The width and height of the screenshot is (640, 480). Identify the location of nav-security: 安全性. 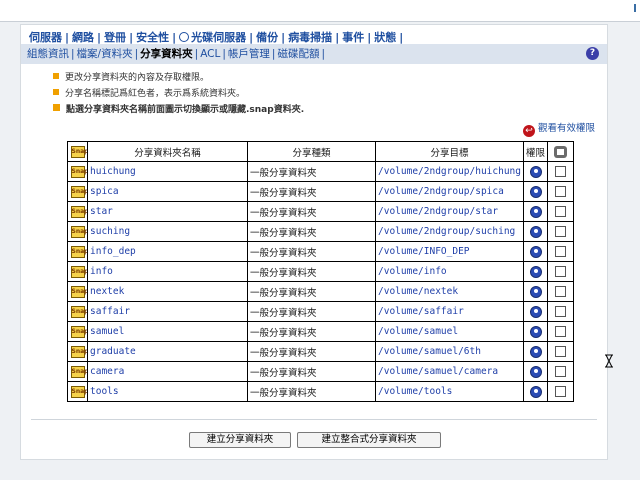
(152, 37).